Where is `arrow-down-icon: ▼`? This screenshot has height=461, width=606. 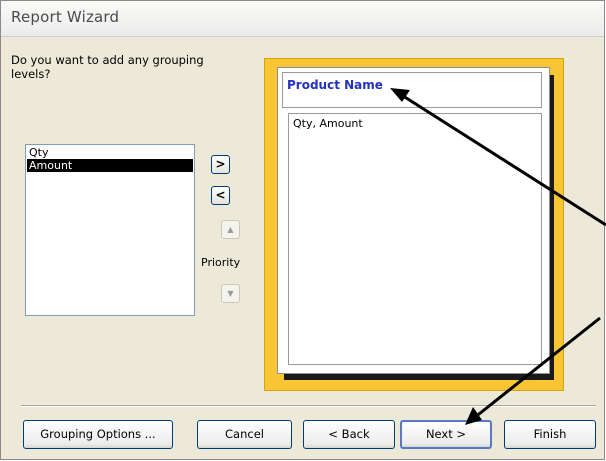
arrow-down-icon: ▼ is located at coordinates (230, 293).